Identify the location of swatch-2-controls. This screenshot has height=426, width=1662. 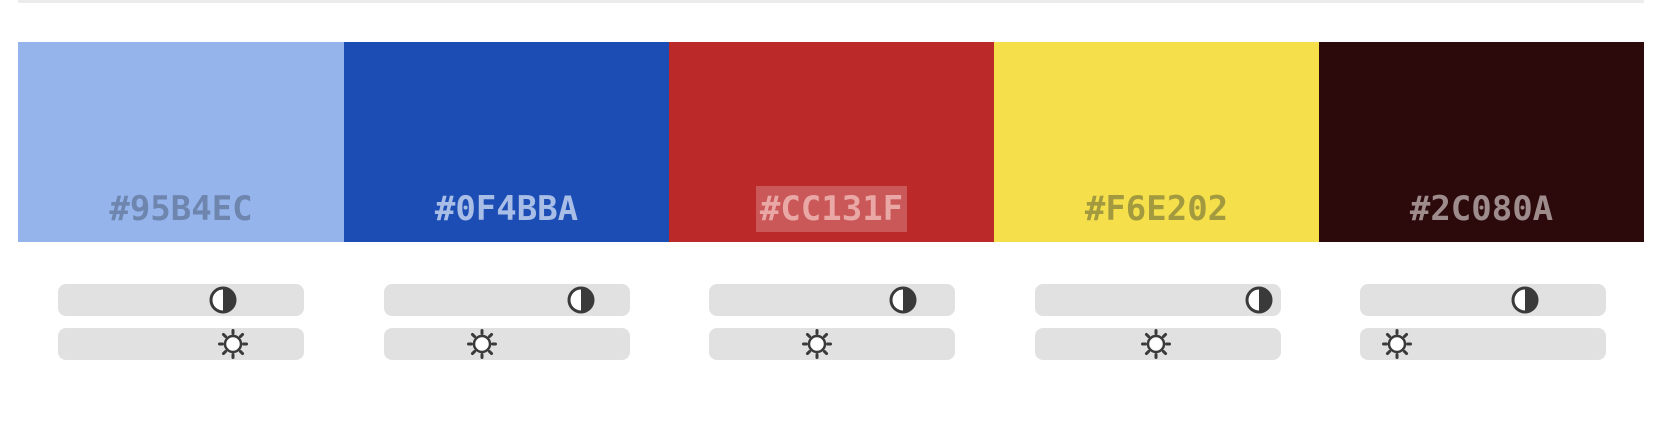
(507, 328).